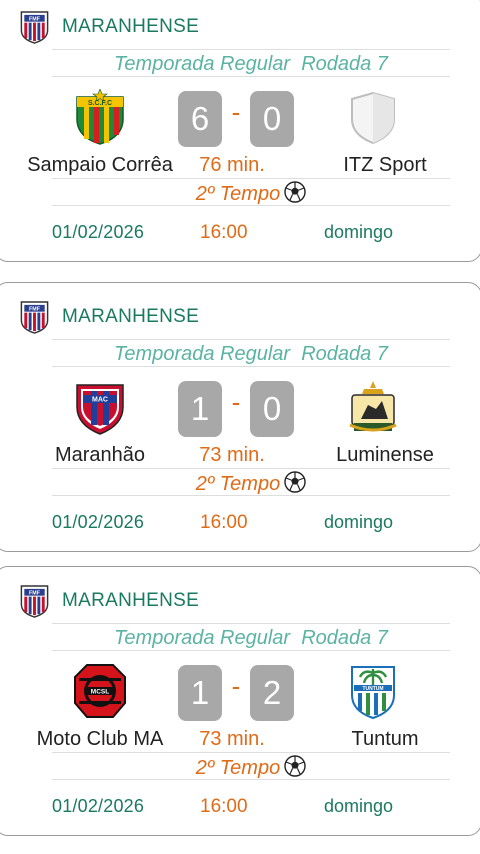 Image resolution: width=480 pixels, height=854 pixels. What do you see at coordinates (100, 400) in the screenshot?
I see `svg-text: MAC` at bounding box center [100, 400].